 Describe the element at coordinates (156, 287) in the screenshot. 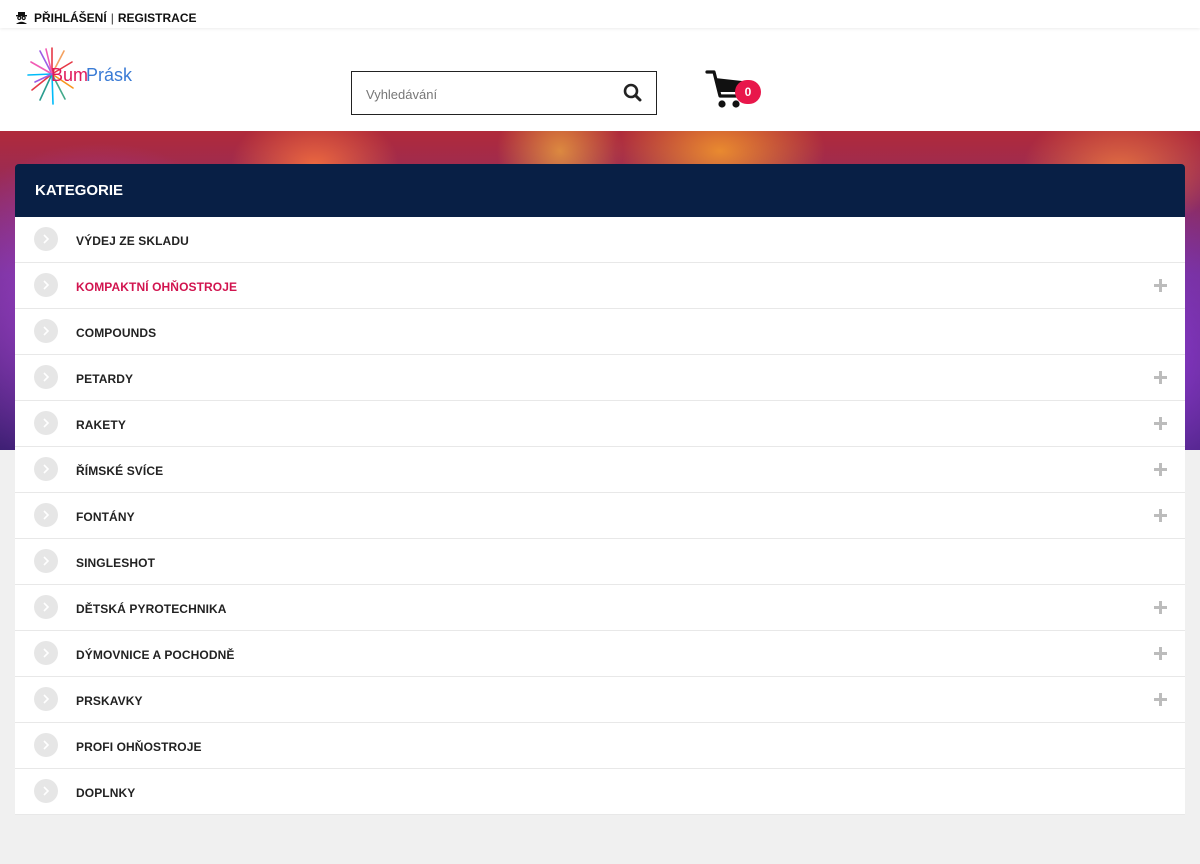

I see `category-label: KOMPAKTNÍ OHŇOSTROJE` at that location.